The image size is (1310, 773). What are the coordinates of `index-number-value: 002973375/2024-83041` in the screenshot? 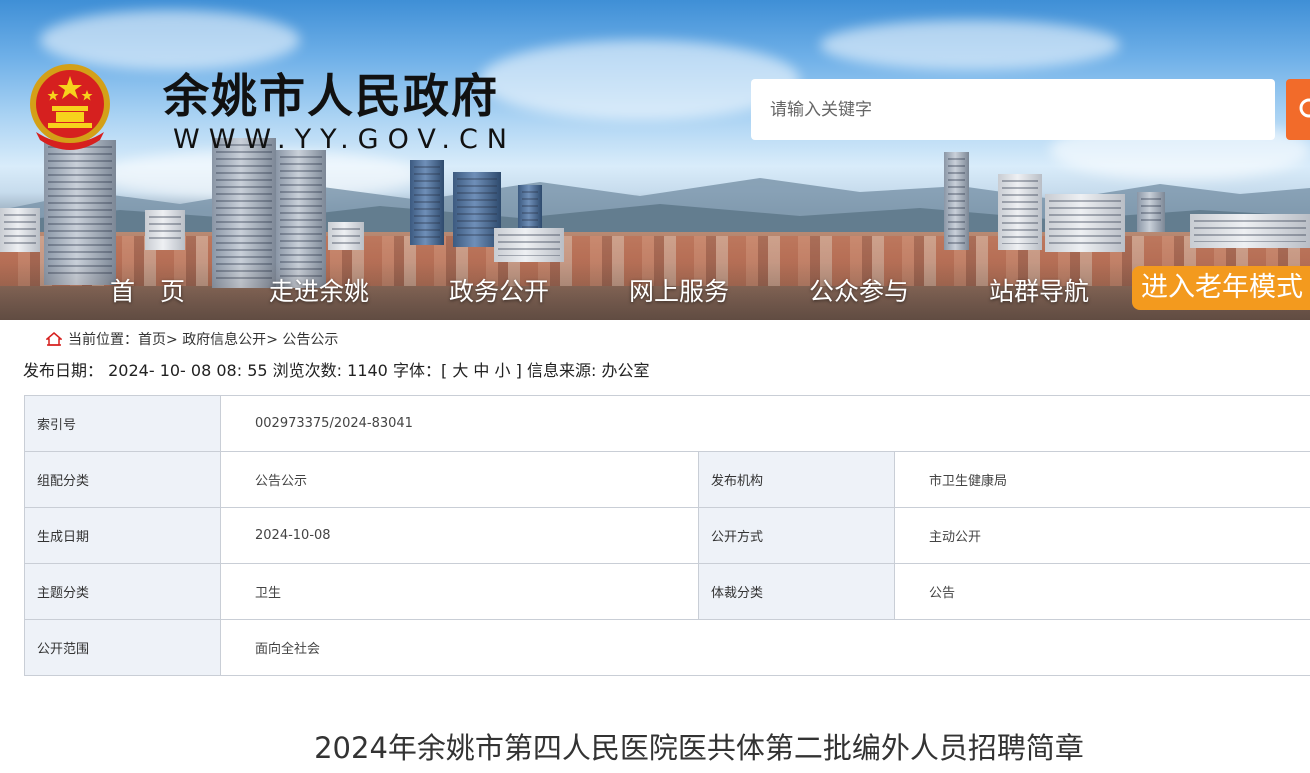 It's located at (765, 423).